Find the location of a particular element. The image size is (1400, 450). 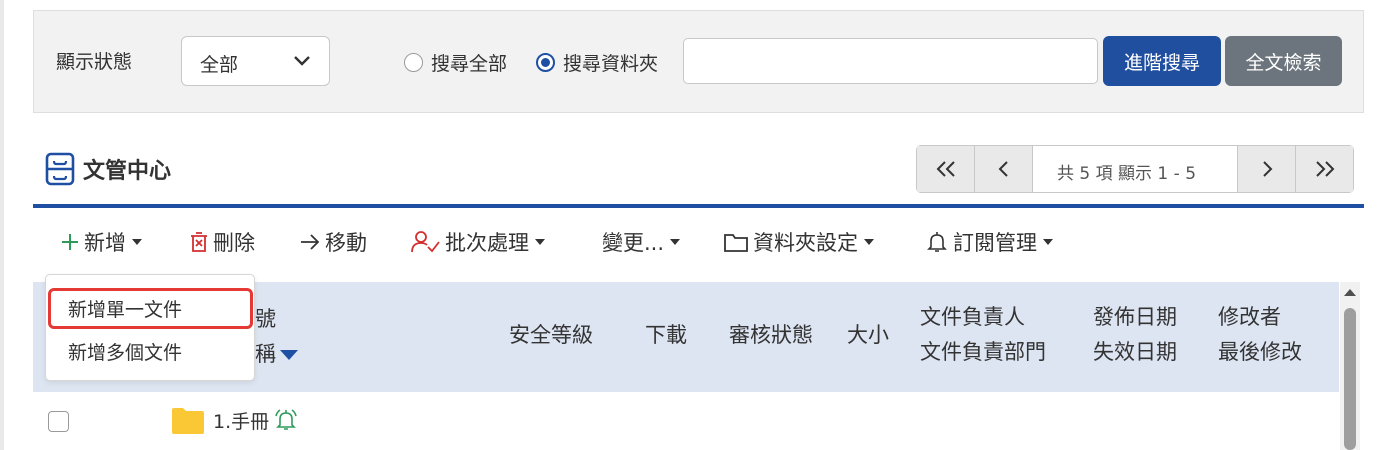

section-divider is located at coordinates (698, 206).